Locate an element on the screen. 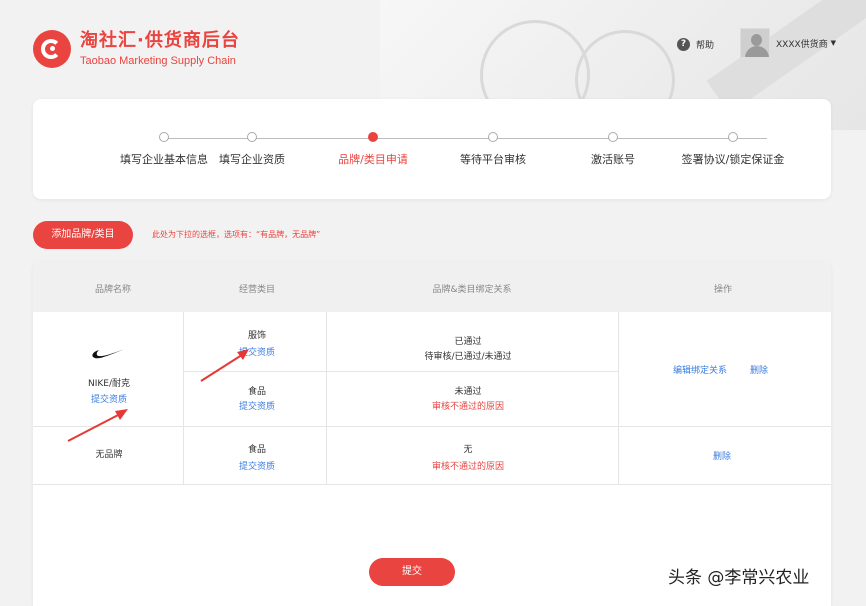  binding-status: 无 is located at coordinates (468, 450).